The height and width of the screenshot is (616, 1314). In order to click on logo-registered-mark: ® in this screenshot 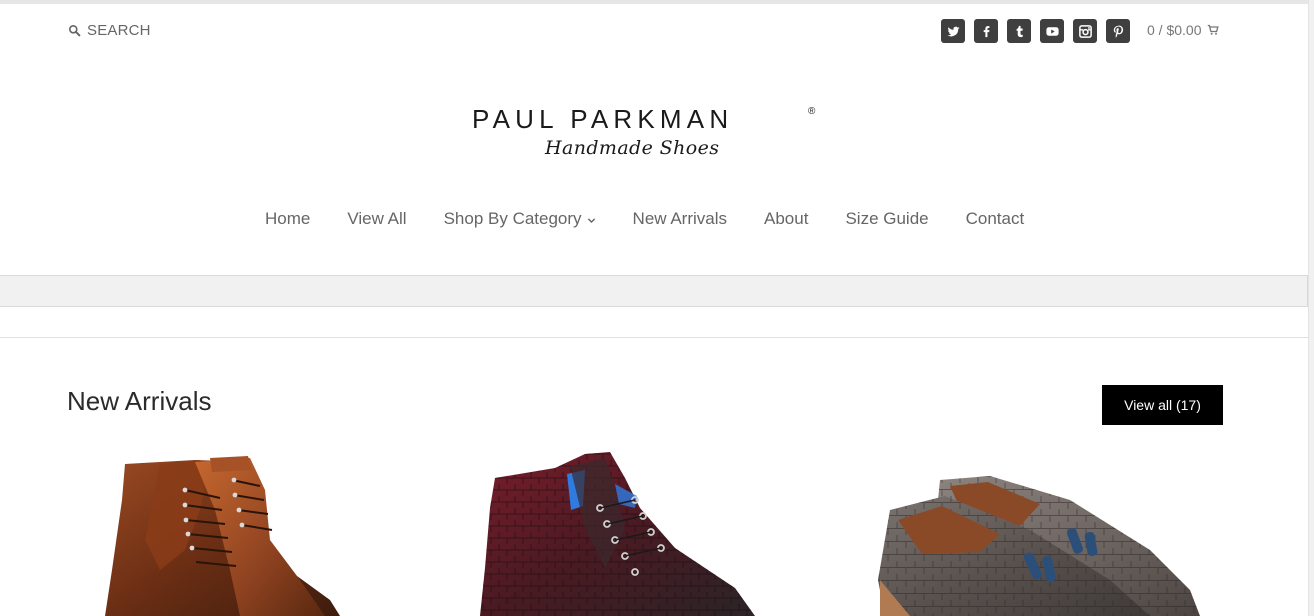, I will do `click(812, 111)`.